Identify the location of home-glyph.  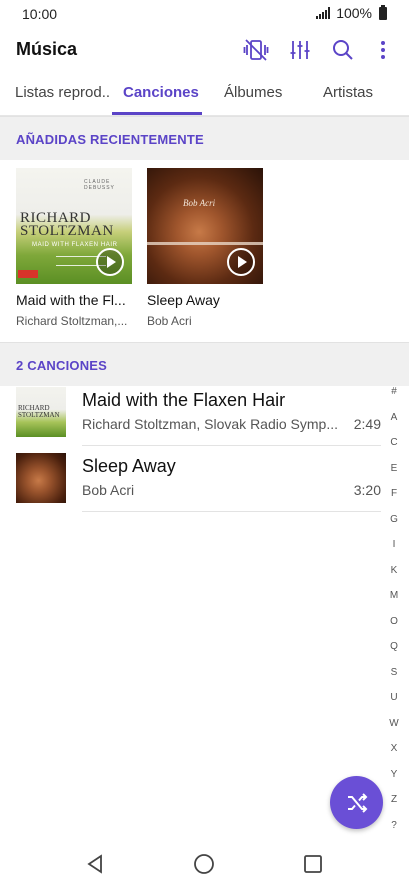
(204, 864).